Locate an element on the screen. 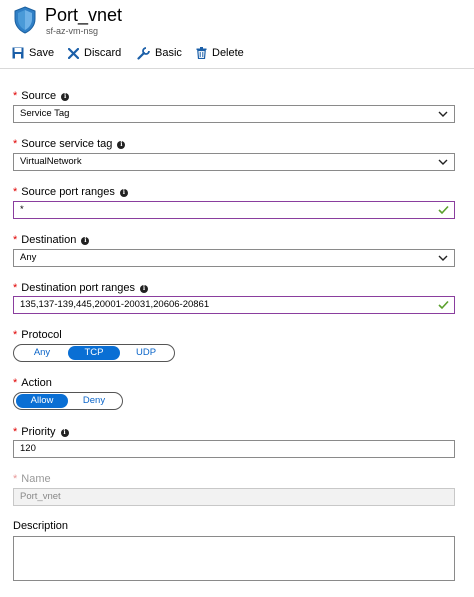  source-select: Service Tag is located at coordinates (234, 114).